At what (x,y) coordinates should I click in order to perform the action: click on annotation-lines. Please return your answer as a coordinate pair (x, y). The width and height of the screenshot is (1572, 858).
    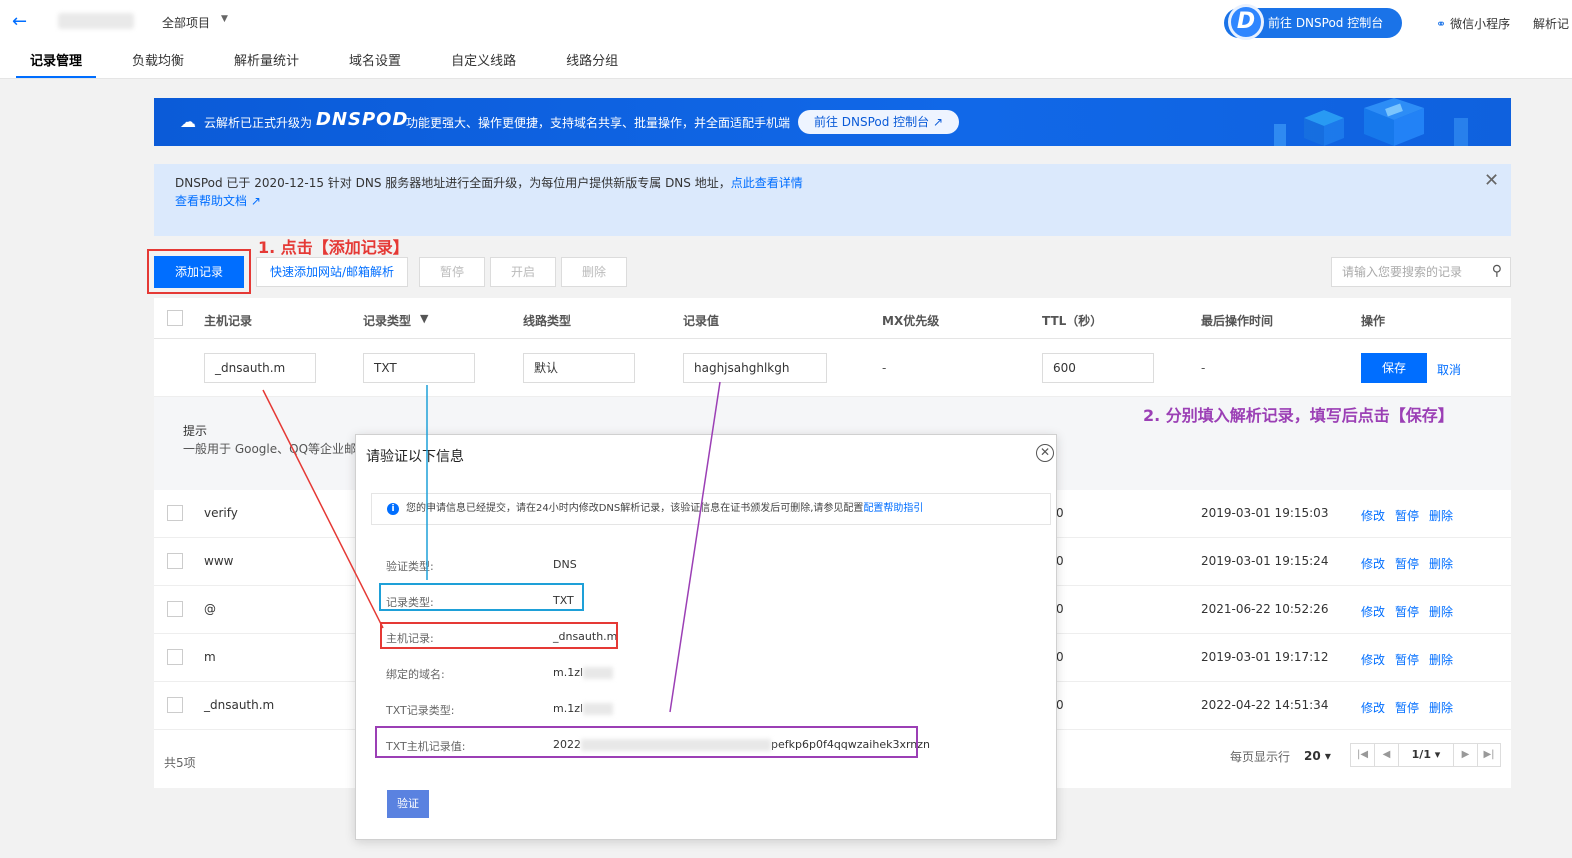
    Looking at the image, I should click on (491, 547).